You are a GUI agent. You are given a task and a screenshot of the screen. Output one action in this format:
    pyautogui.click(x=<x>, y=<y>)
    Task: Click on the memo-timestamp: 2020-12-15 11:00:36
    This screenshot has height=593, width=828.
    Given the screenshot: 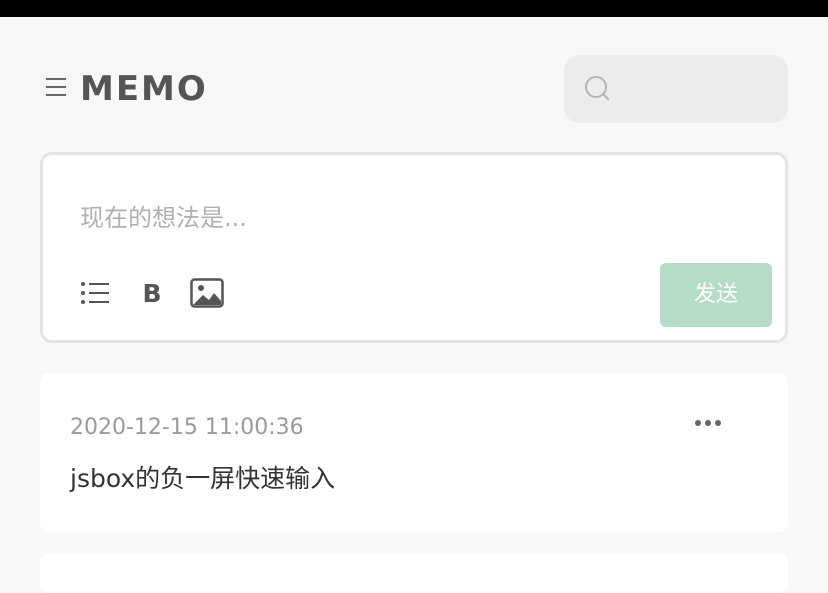 What is the action you would take?
    pyautogui.click(x=187, y=427)
    